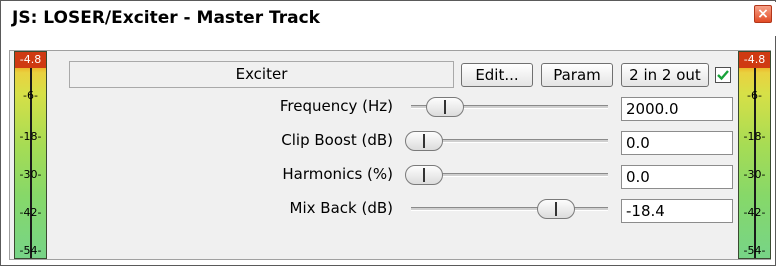 The width and height of the screenshot is (776, 266). Describe the element at coordinates (336, 106) in the screenshot. I see `param-label-frequency: Frequency (Hz)` at that location.